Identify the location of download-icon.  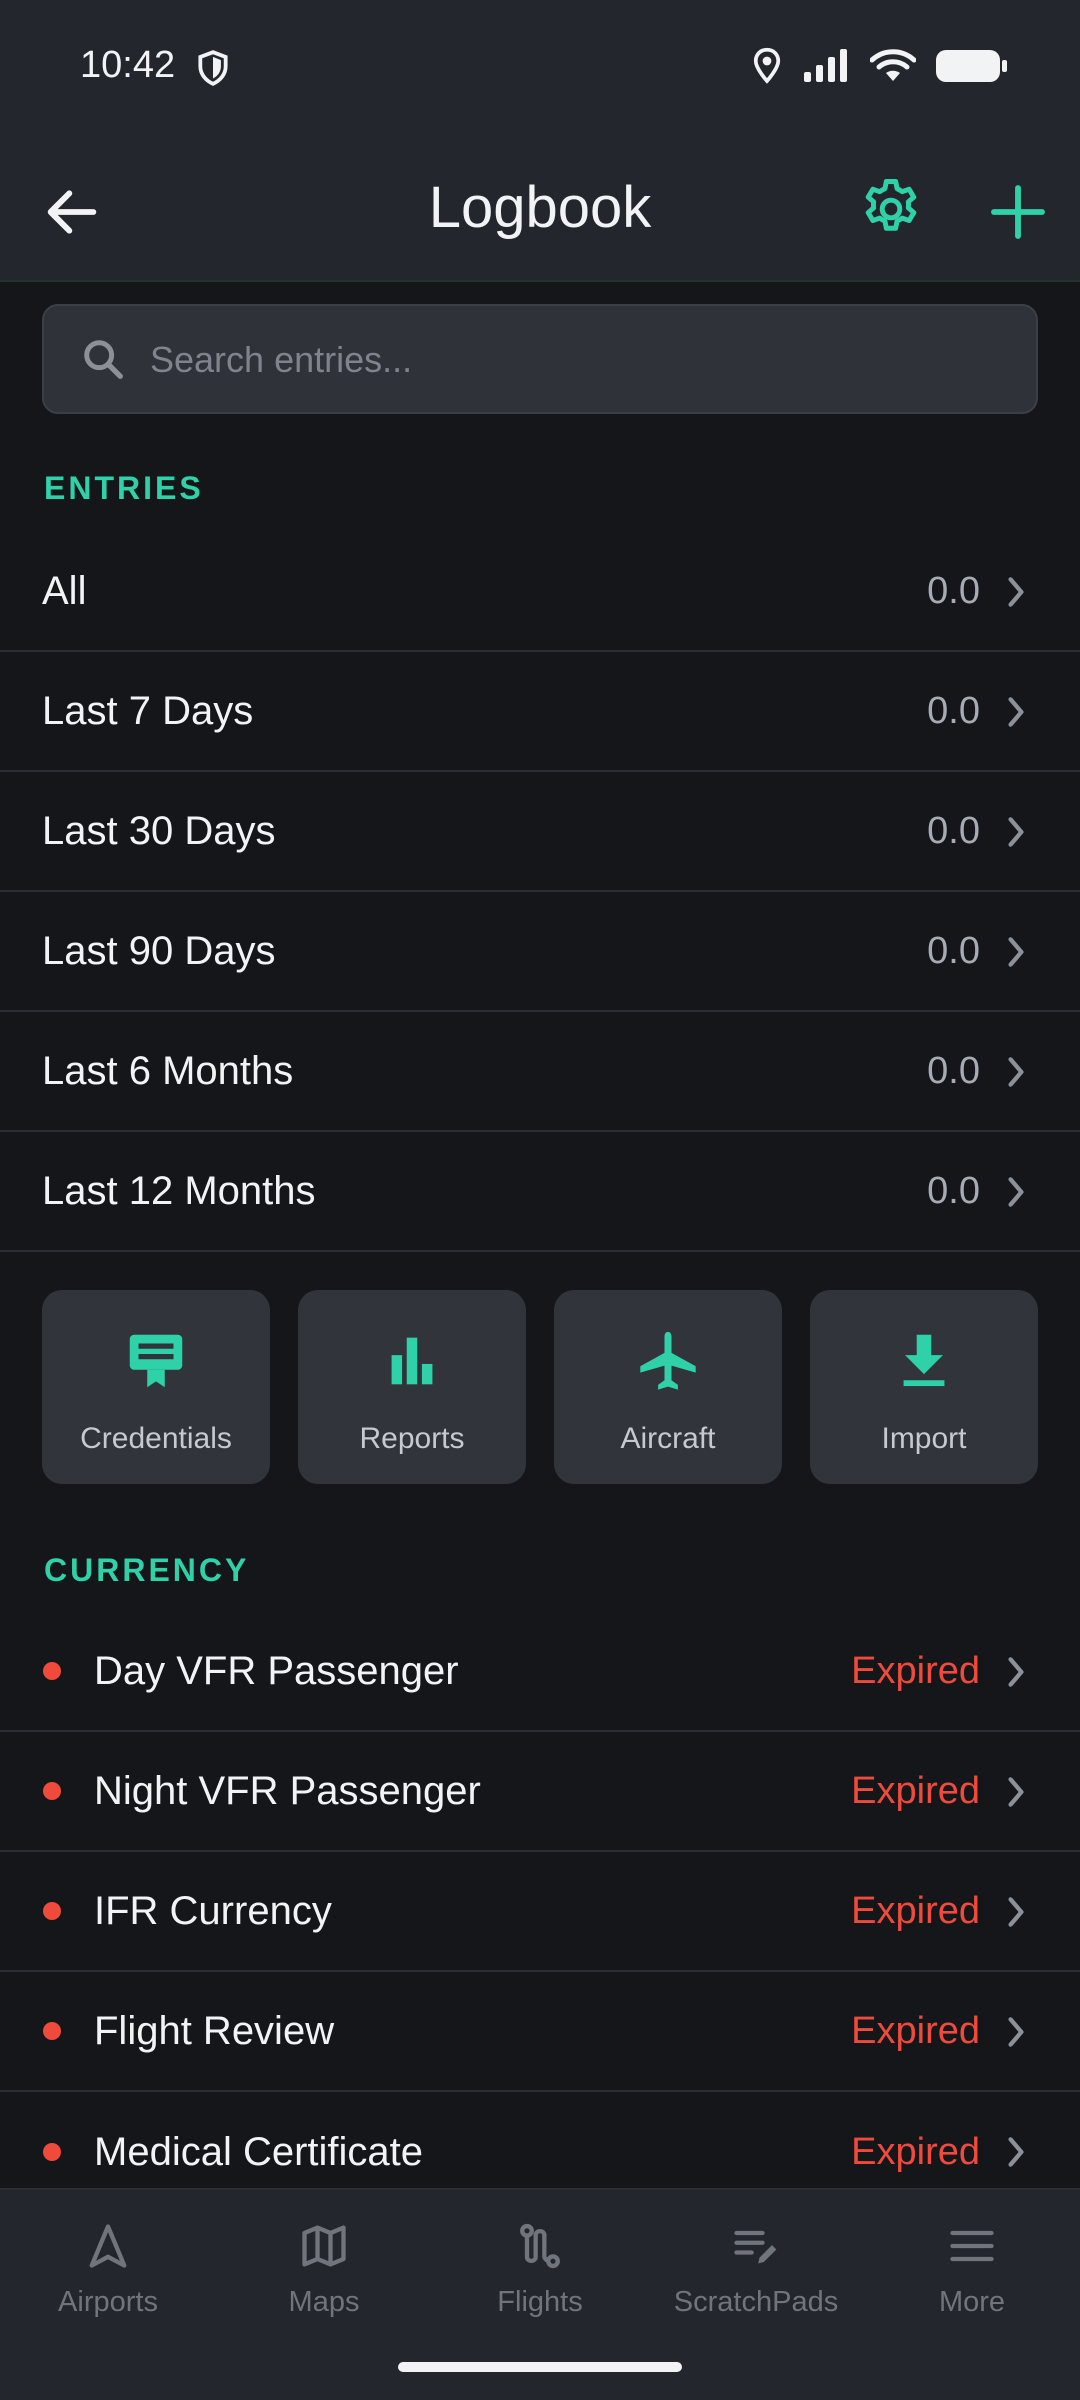
(924, 1360).